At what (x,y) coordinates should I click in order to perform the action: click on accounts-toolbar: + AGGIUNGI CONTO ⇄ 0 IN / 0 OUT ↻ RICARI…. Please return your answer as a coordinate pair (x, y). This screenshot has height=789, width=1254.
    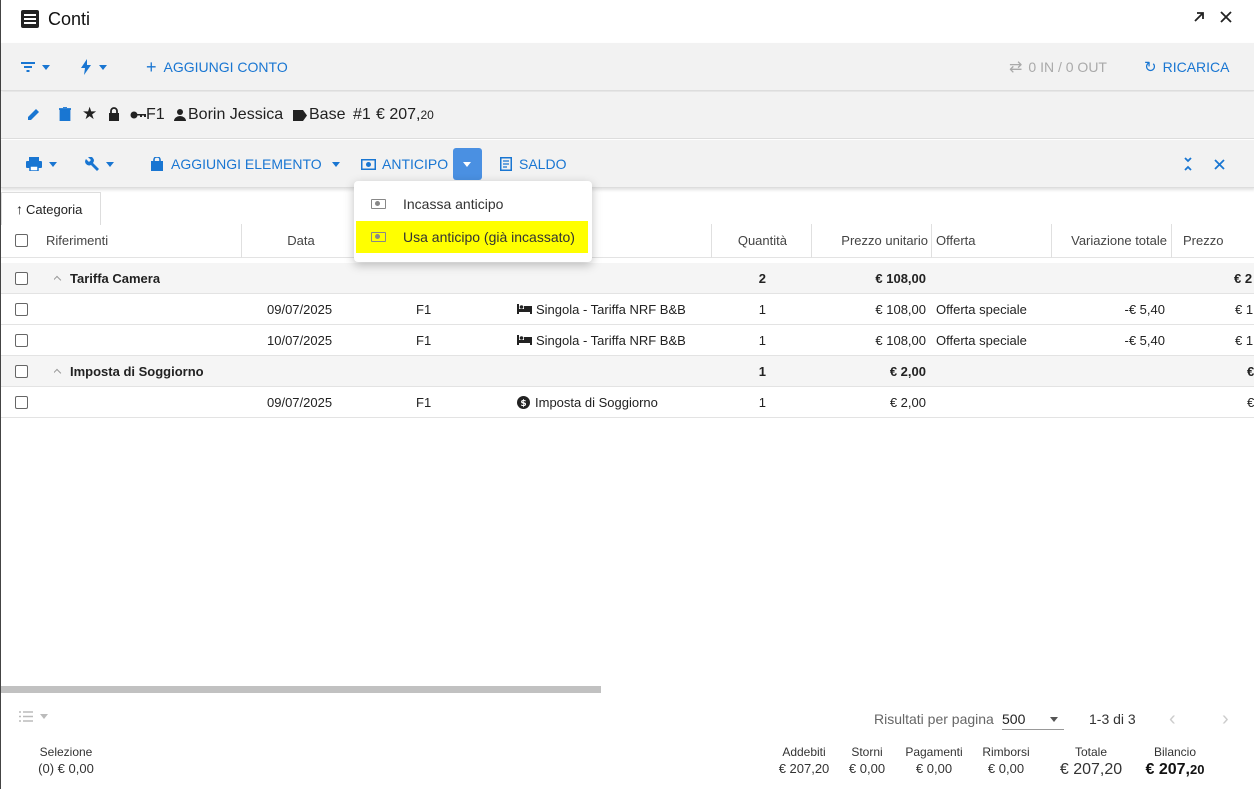
    Looking at the image, I should click on (627, 67).